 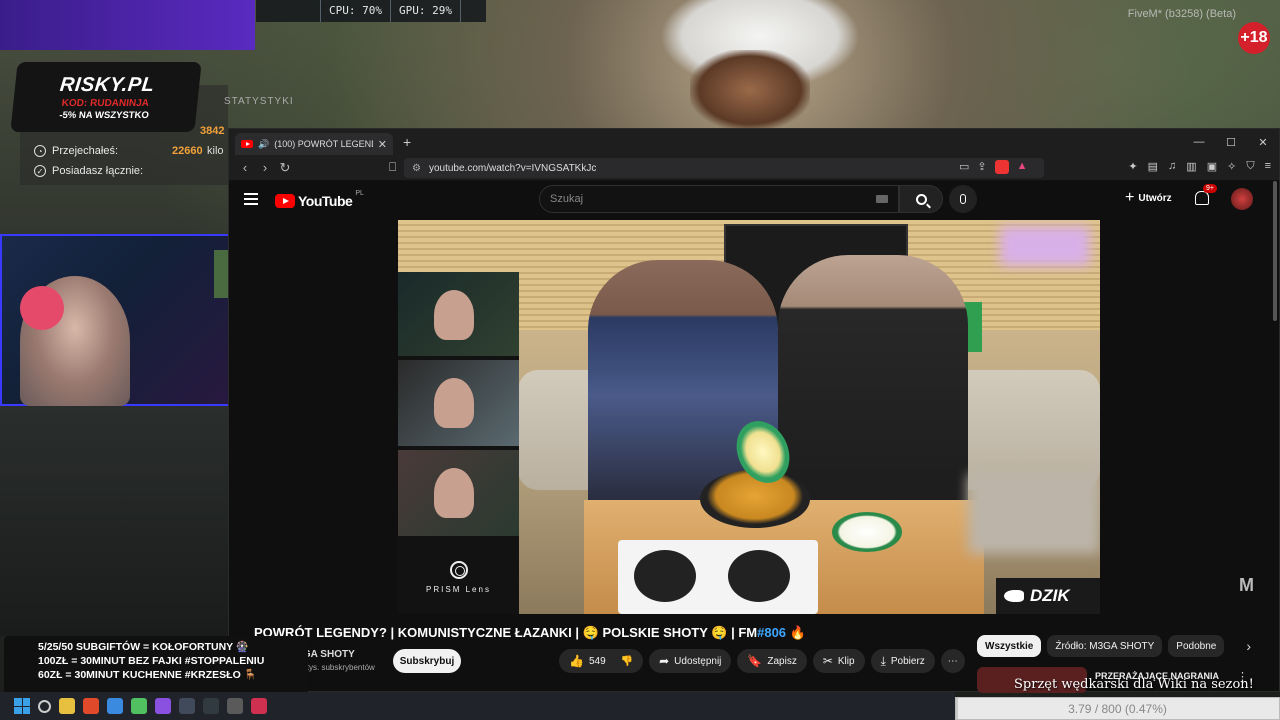 What do you see at coordinates (1105, 646) in the screenshot?
I see `chip-source: Źródło: M3GA SHOTY` at bounding box center [1105, 646].